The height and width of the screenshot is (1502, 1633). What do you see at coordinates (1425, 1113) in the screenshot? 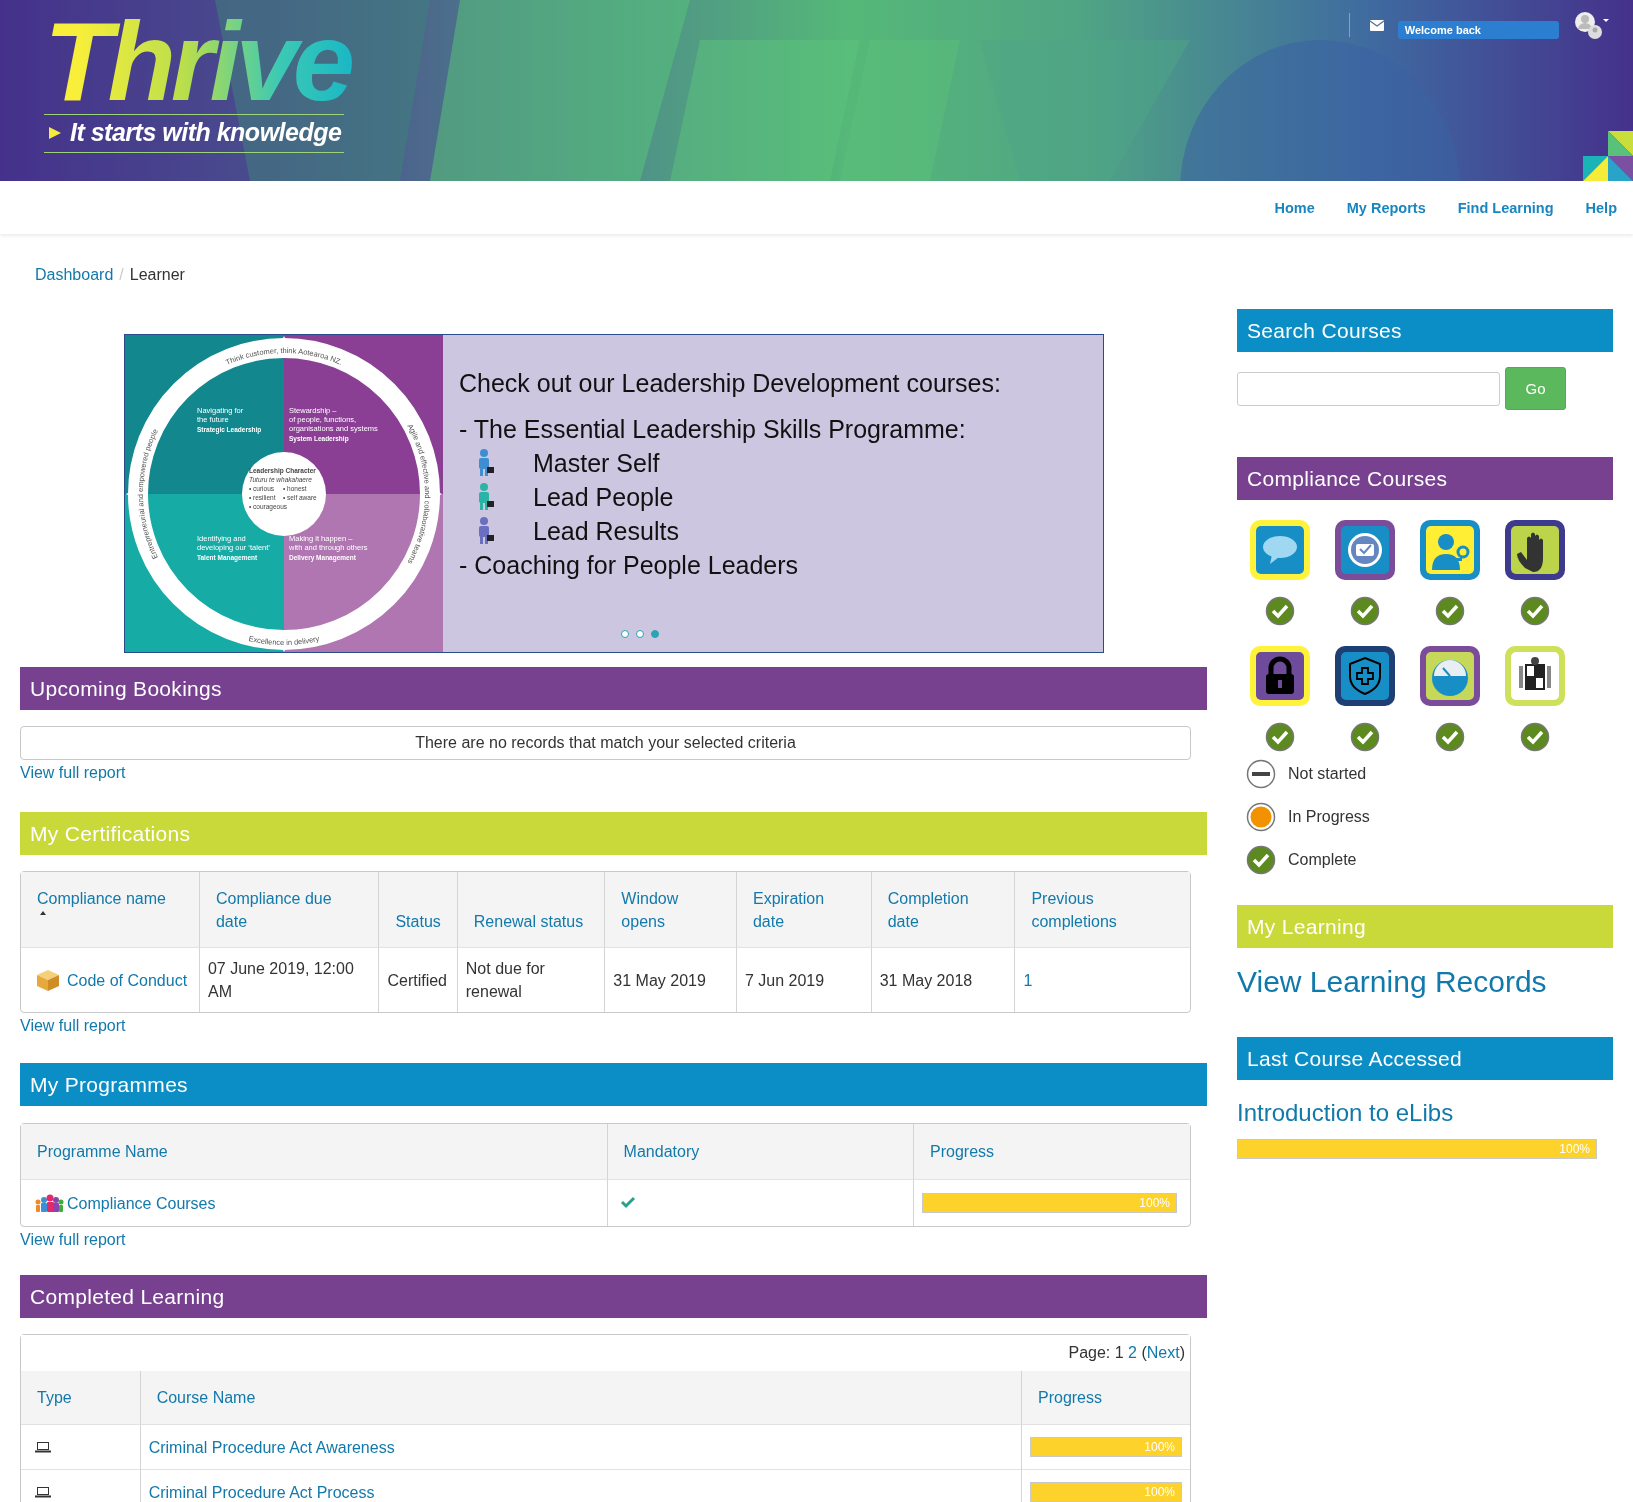
I see `course-link: Introduction to eLibs` at bounding box center [1425, 1113].